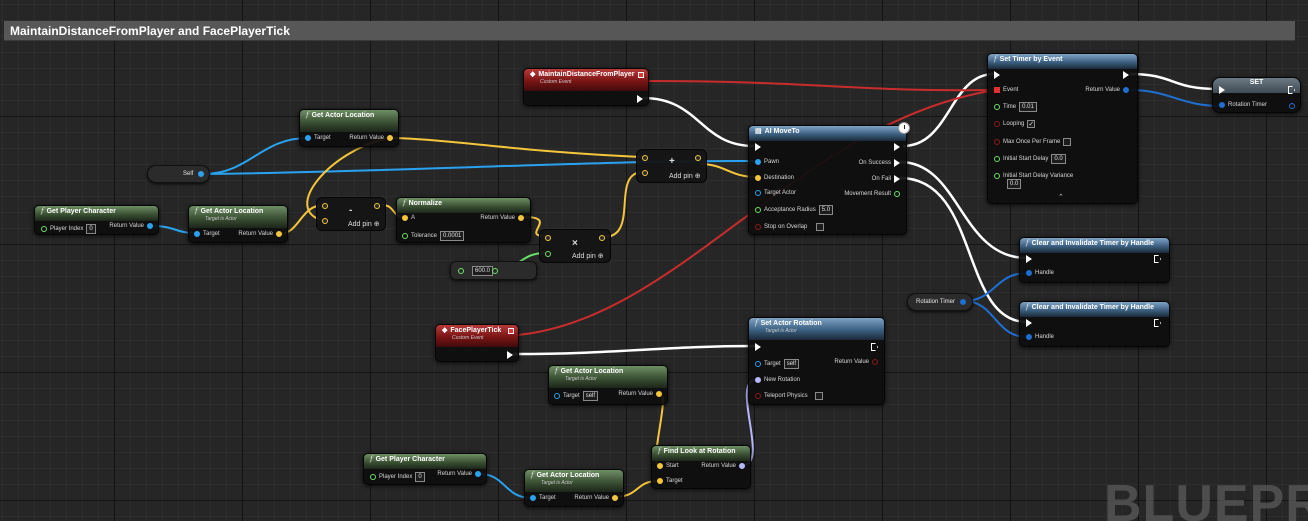 The width and height of the screenshot is (1308, 521). I want to click on pawn-pin, so click(758, 162).